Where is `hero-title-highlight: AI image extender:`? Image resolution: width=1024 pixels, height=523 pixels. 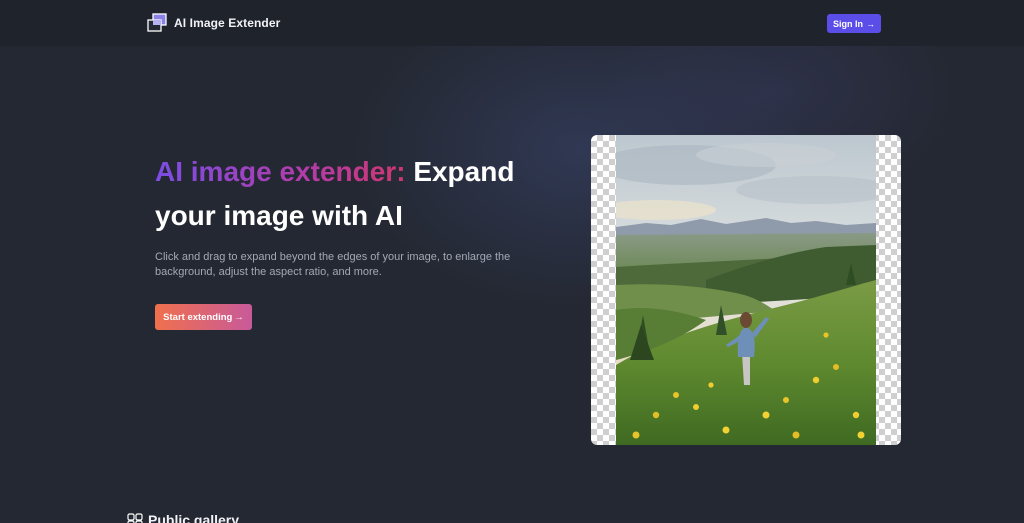 hero-title-highlight: AI image extender: is located at coordinates (280, 171).